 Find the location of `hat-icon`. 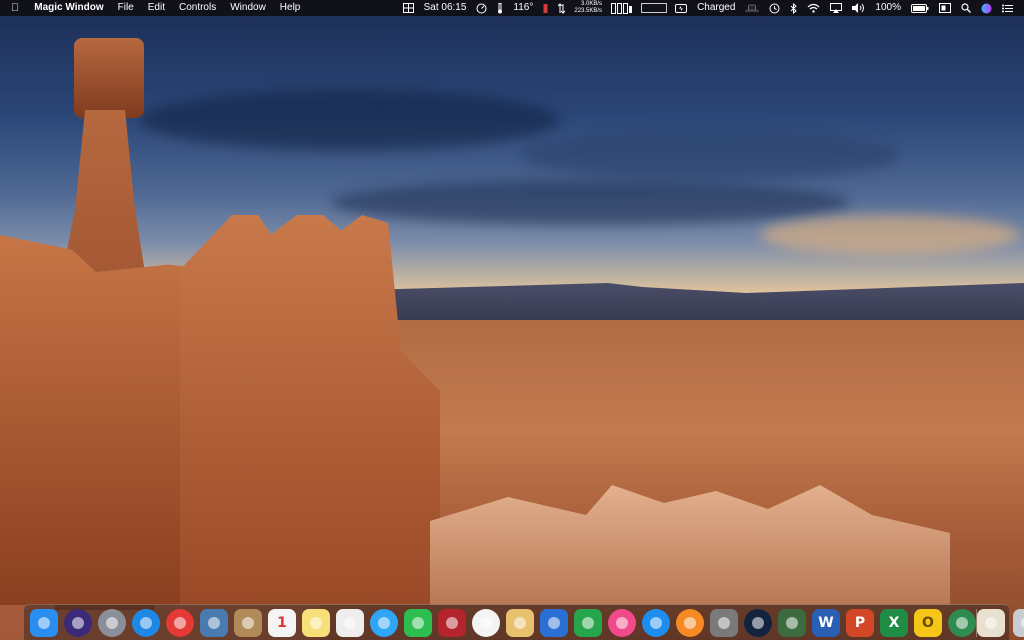

hat-icon is located at coordinates (752, 8).